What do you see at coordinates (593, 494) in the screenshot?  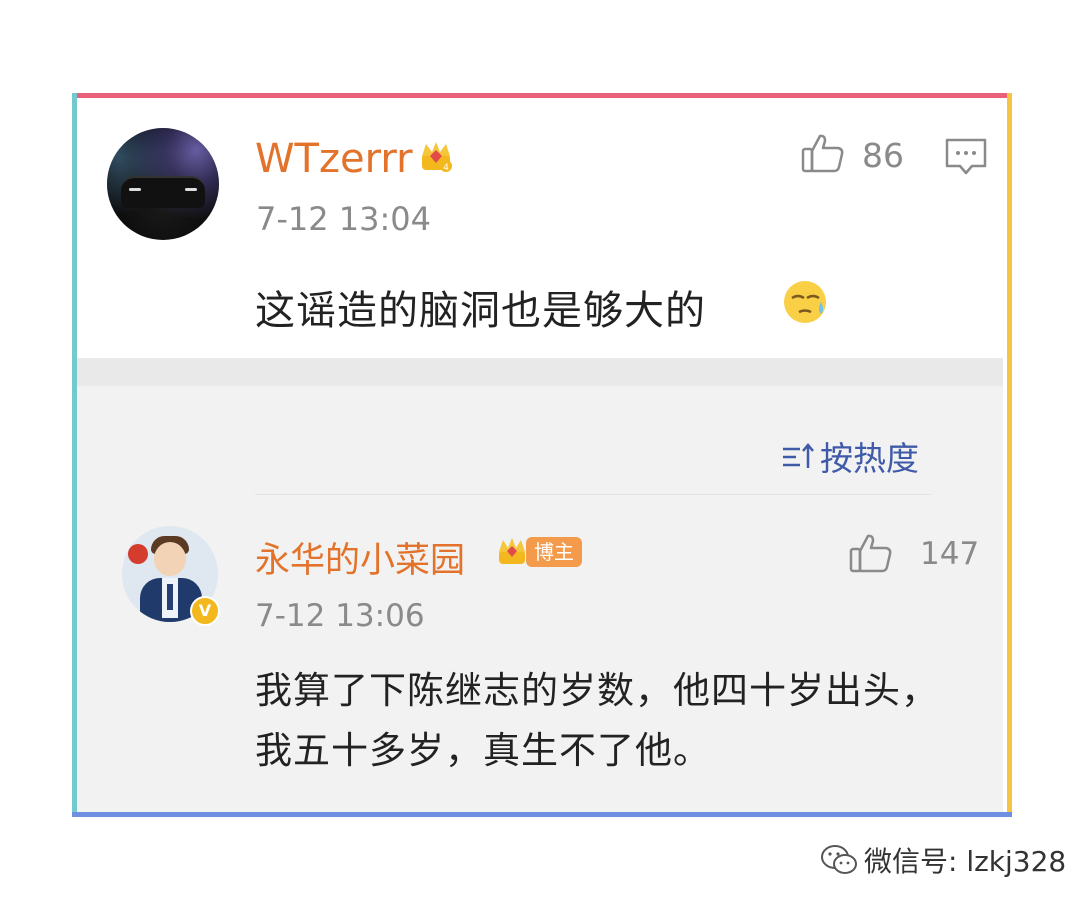 I see `divider` at bounding box center [593, 494].